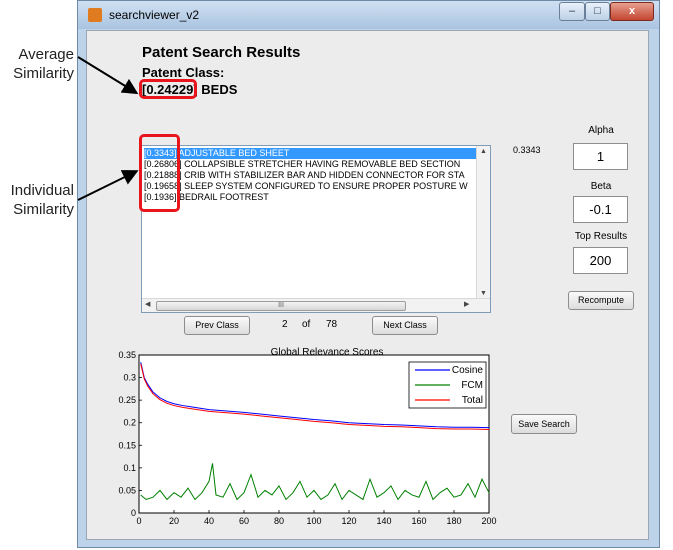  What do you see at coordinates (368, 15) in the screenshot?
I see `title-bar: searchviewer_v2 – □ x` at bounding box center [368, 15].